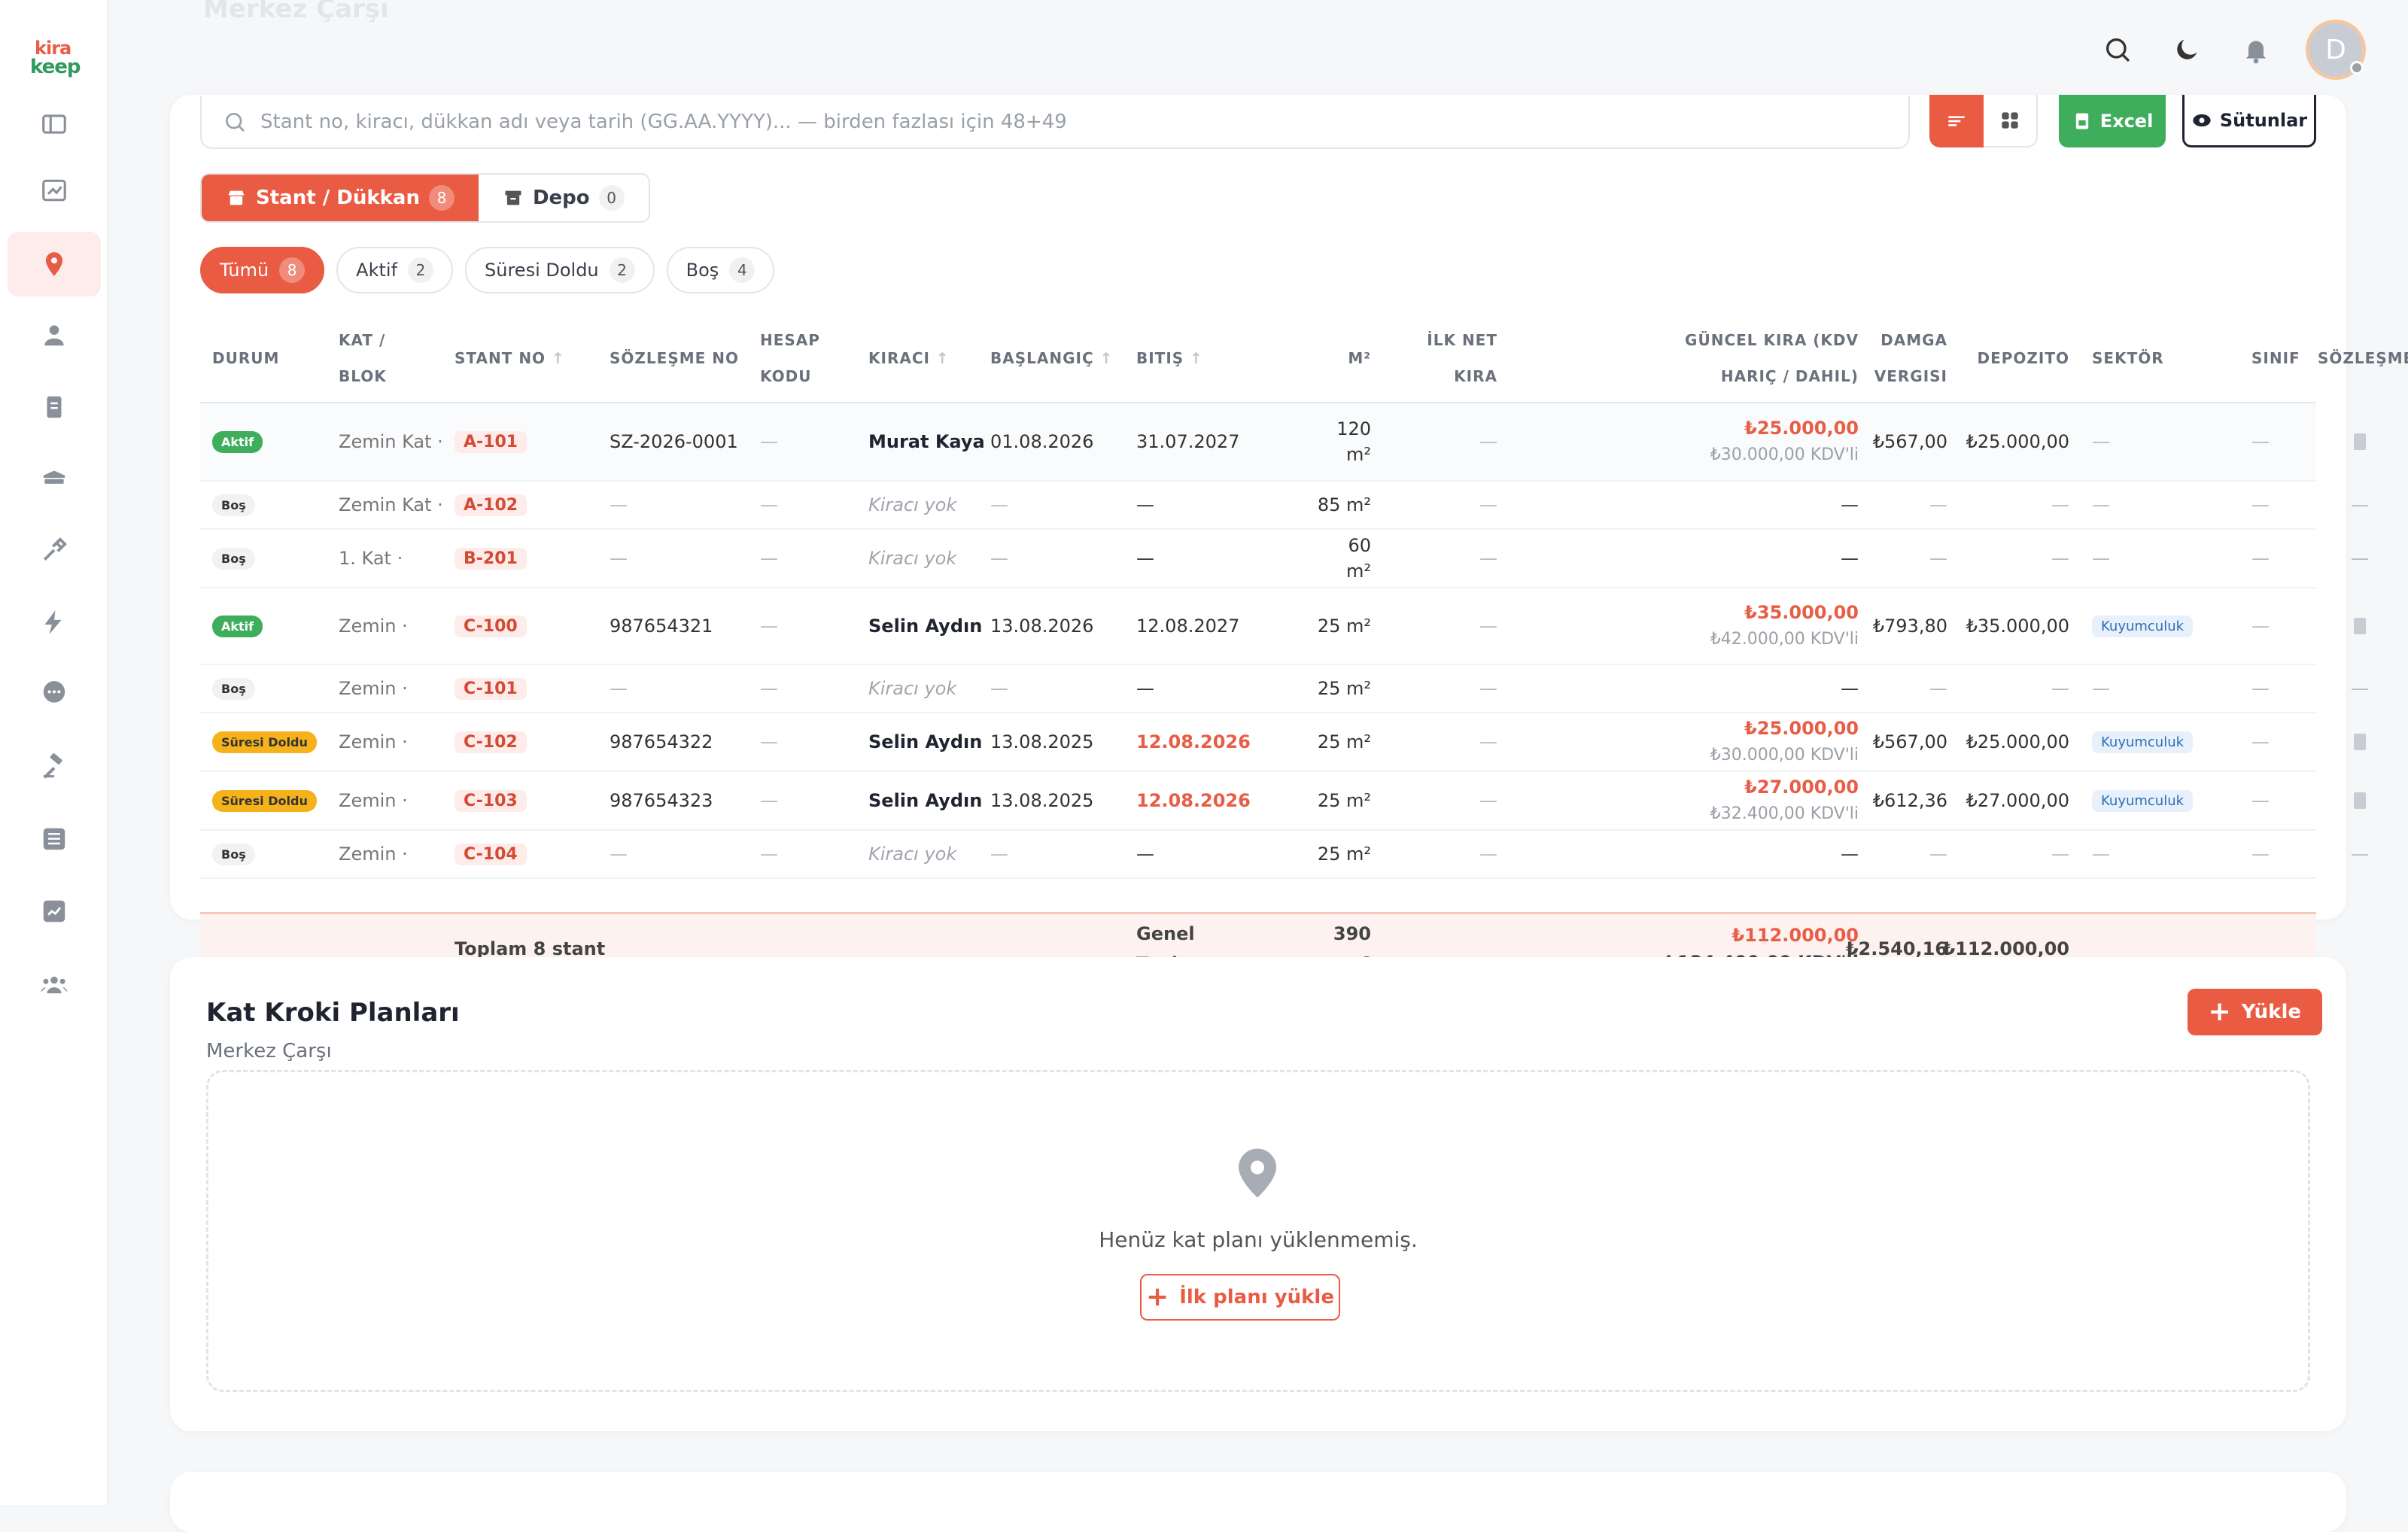 This screenshot has height=1532, width=2408. What do you see at coordinates (264, 742) in the screenshot?
I see `status-cell: Süresi Doldu` at bounding box center [264, 742].